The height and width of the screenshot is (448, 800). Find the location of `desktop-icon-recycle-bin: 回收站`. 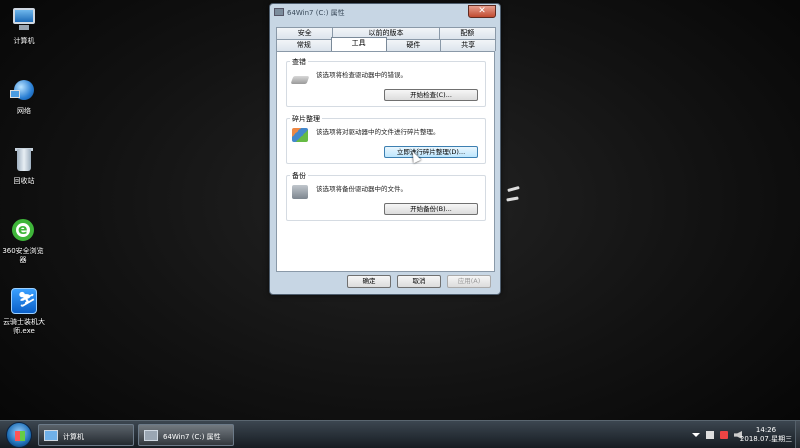

desktop-icon-recycle-bin: 回收站 is located at coordinates (24, 166).